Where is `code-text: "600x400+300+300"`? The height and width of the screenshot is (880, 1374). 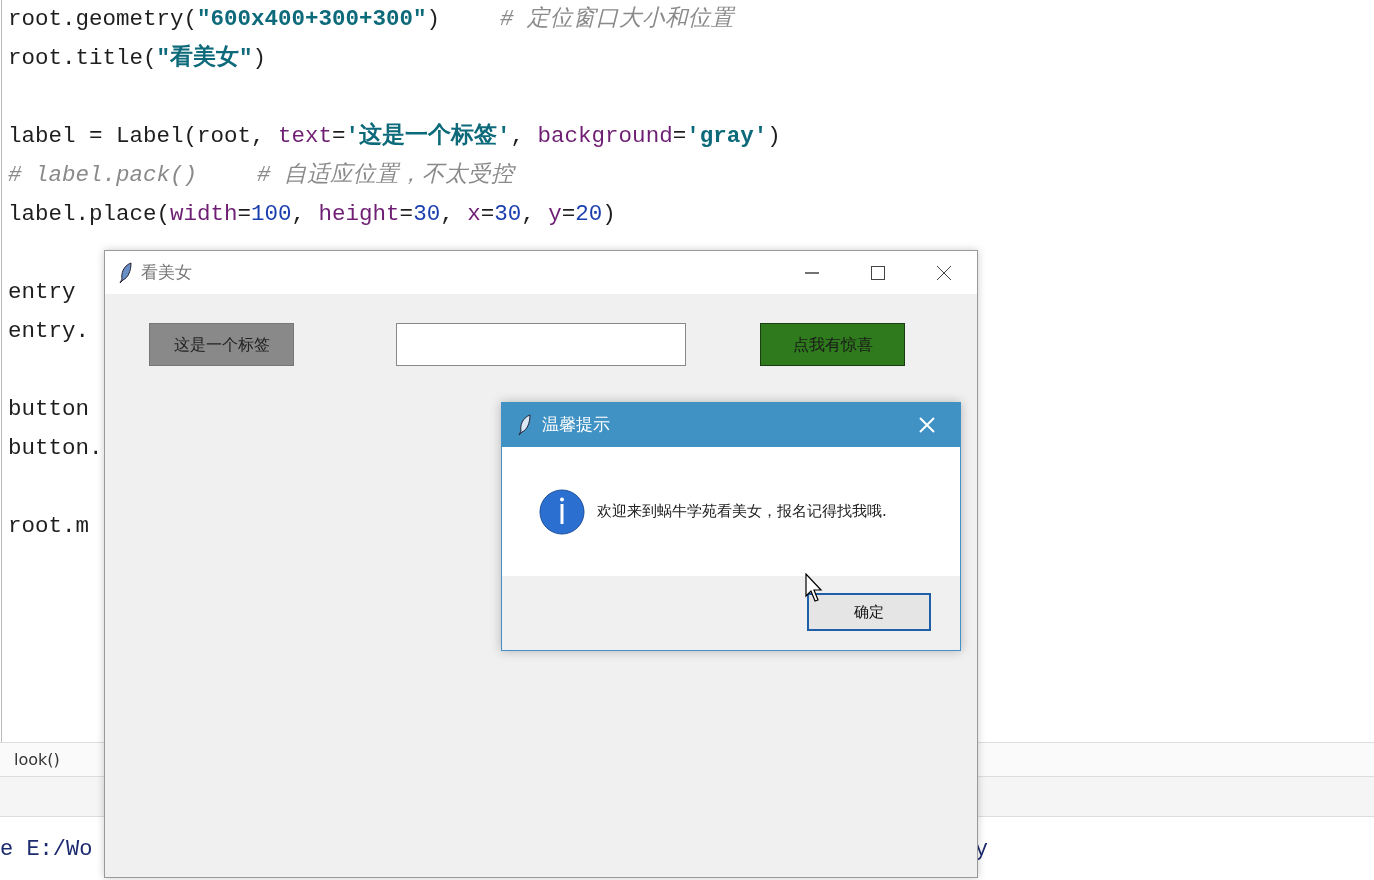 code-text: "600x400+300+300" is located at coordinates (312, 19).